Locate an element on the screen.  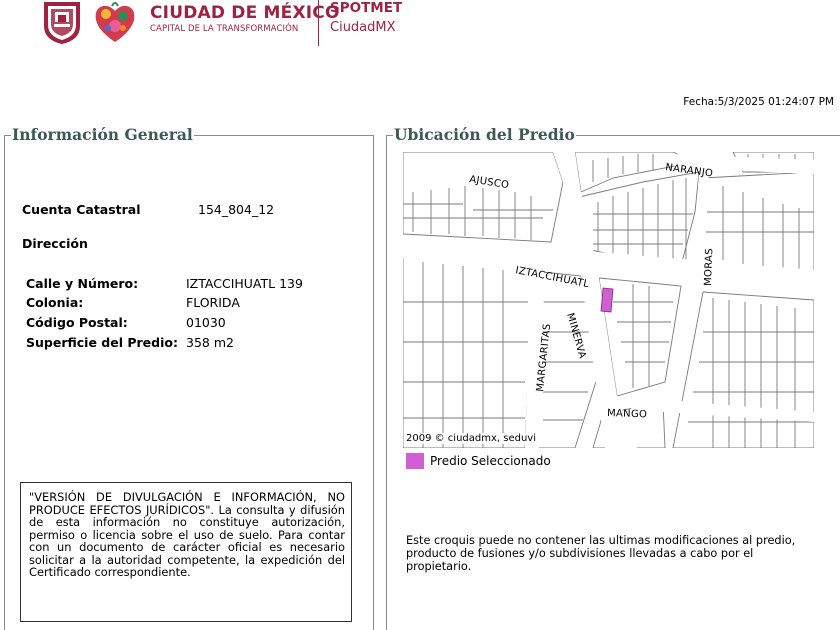
superficie-label: Superficie del Predio: is located at coordinates (102, 342).